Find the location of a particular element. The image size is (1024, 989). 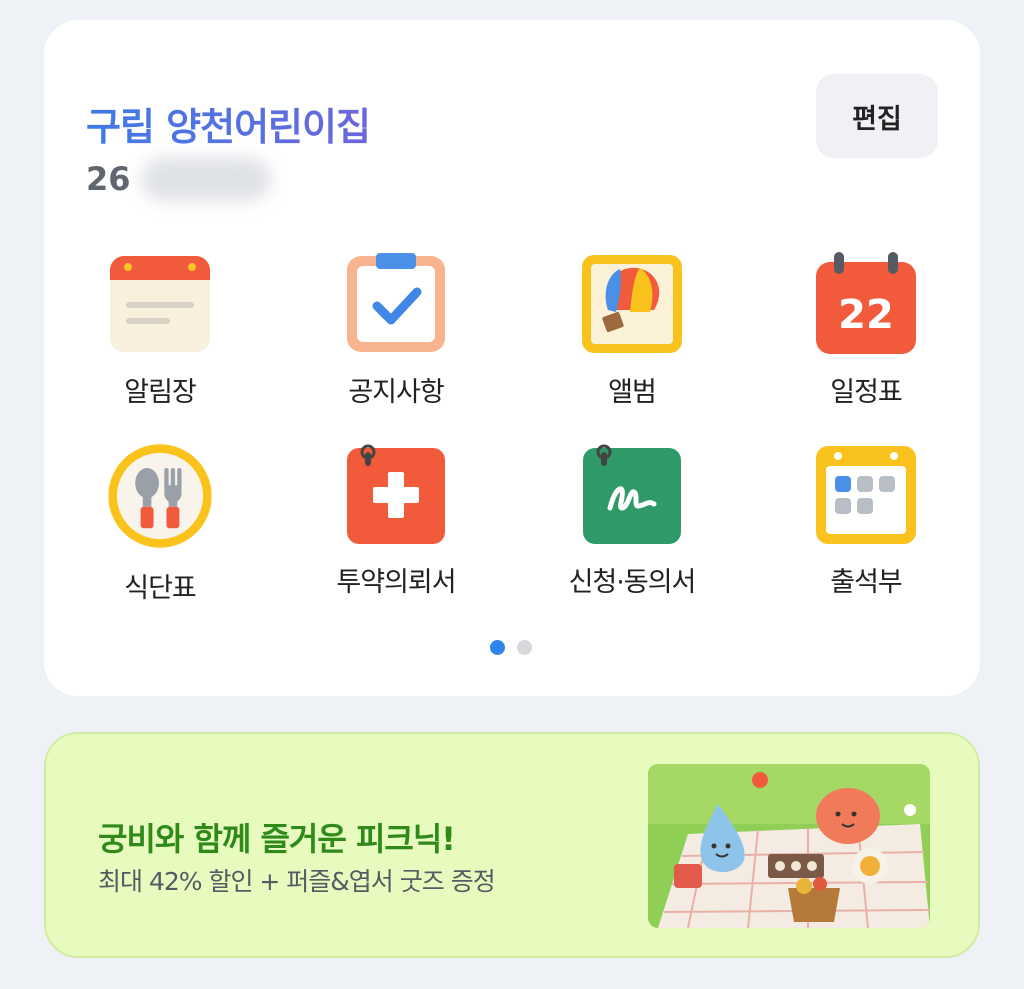

menu-item-label: 신청·동의서 is located at coordinates (632, 582).